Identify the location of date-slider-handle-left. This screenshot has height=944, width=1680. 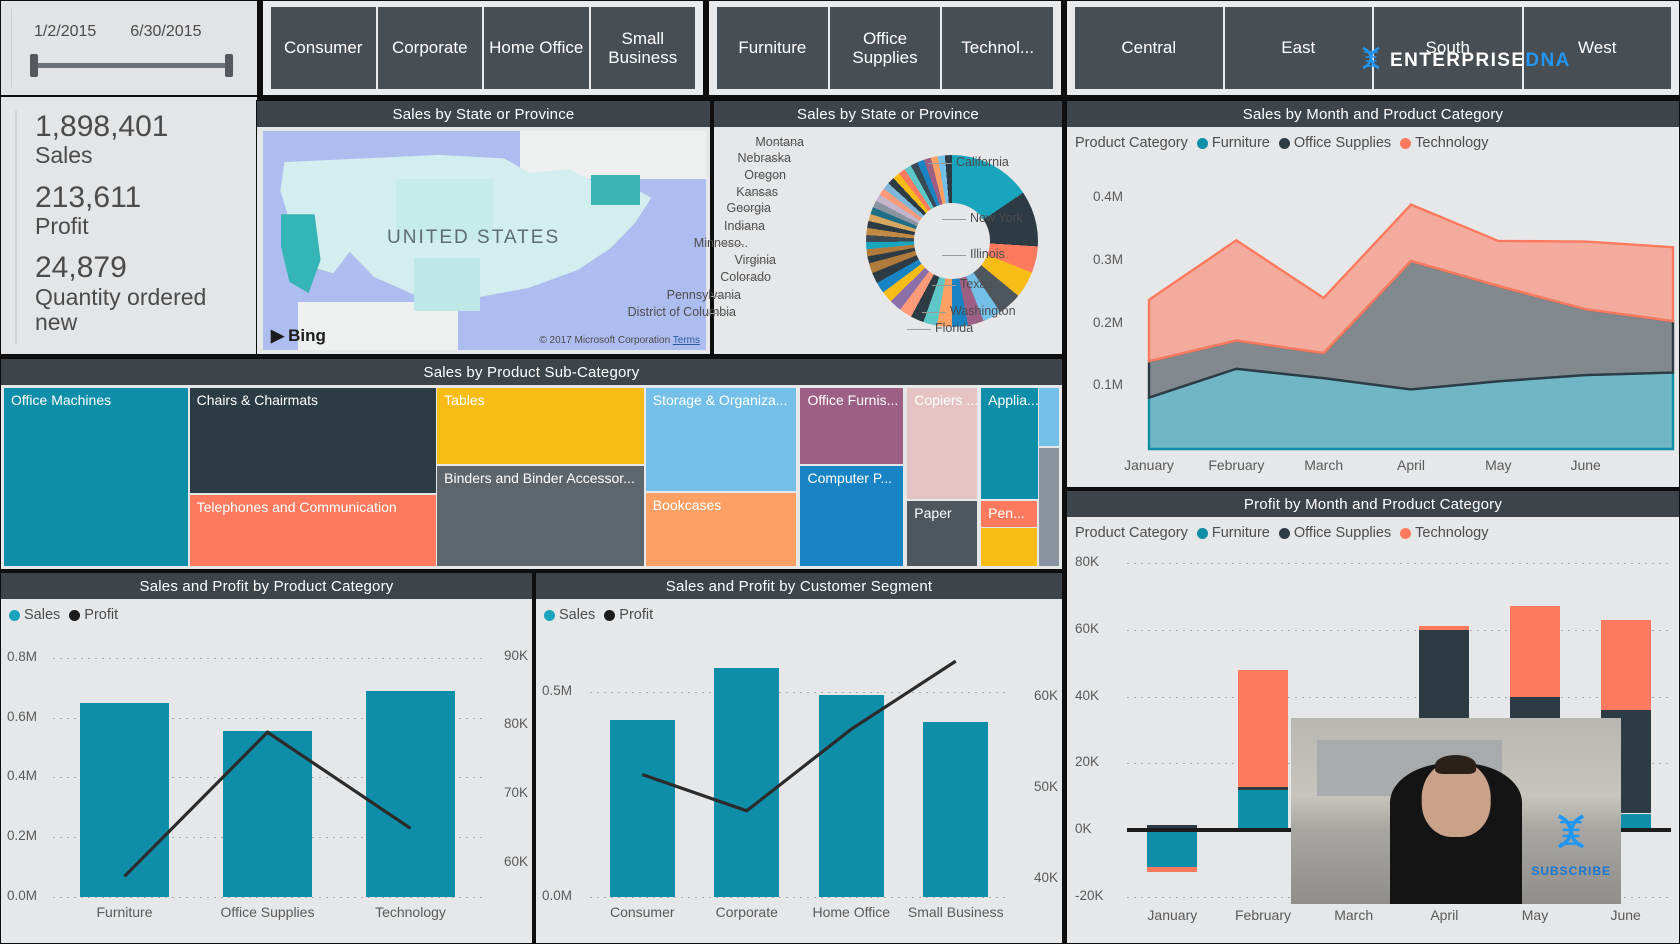
(34, 65).